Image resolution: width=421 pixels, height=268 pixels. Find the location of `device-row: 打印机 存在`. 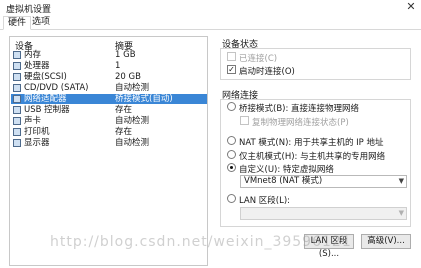

device-row: 打印机 存在 is located at coordinates (109, 132).